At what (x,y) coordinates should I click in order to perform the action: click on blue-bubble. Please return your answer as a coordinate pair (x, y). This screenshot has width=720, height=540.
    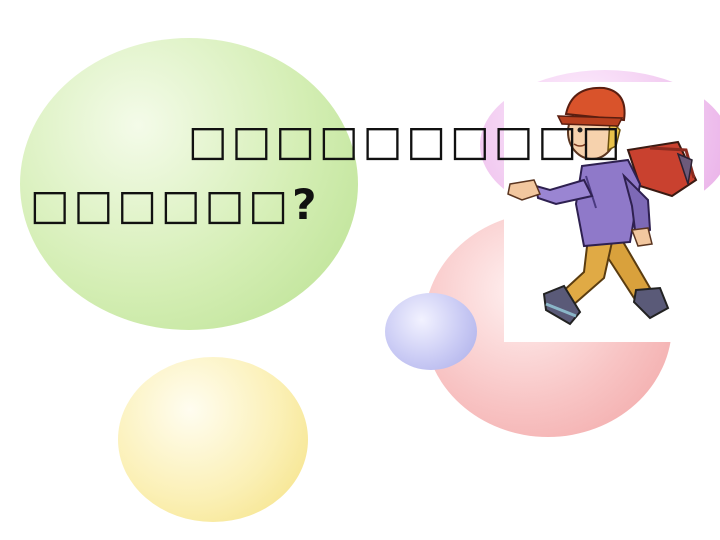
    Looking at the image, I should click on (431, 331).